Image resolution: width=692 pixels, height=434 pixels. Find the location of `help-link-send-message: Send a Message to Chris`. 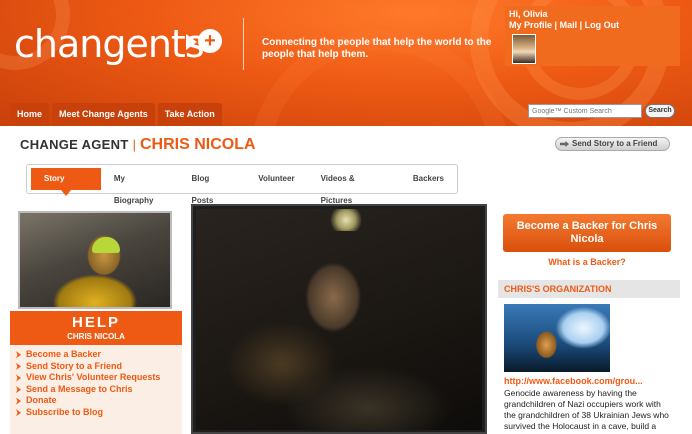

help-link-send-message: Send a Message to Chris is located at coordinates (96, 390).